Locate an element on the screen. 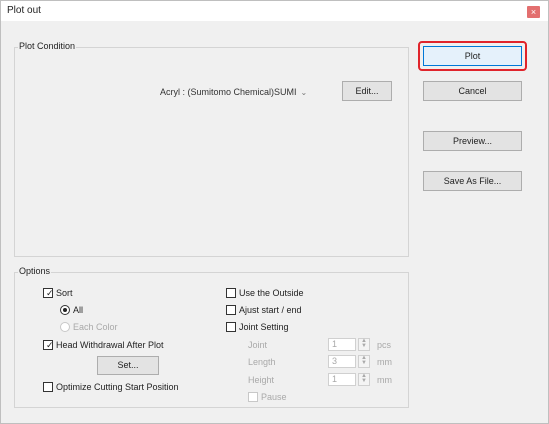 This screenshot has height=424, width=549. all-radio is located at coordinates (65, 310).